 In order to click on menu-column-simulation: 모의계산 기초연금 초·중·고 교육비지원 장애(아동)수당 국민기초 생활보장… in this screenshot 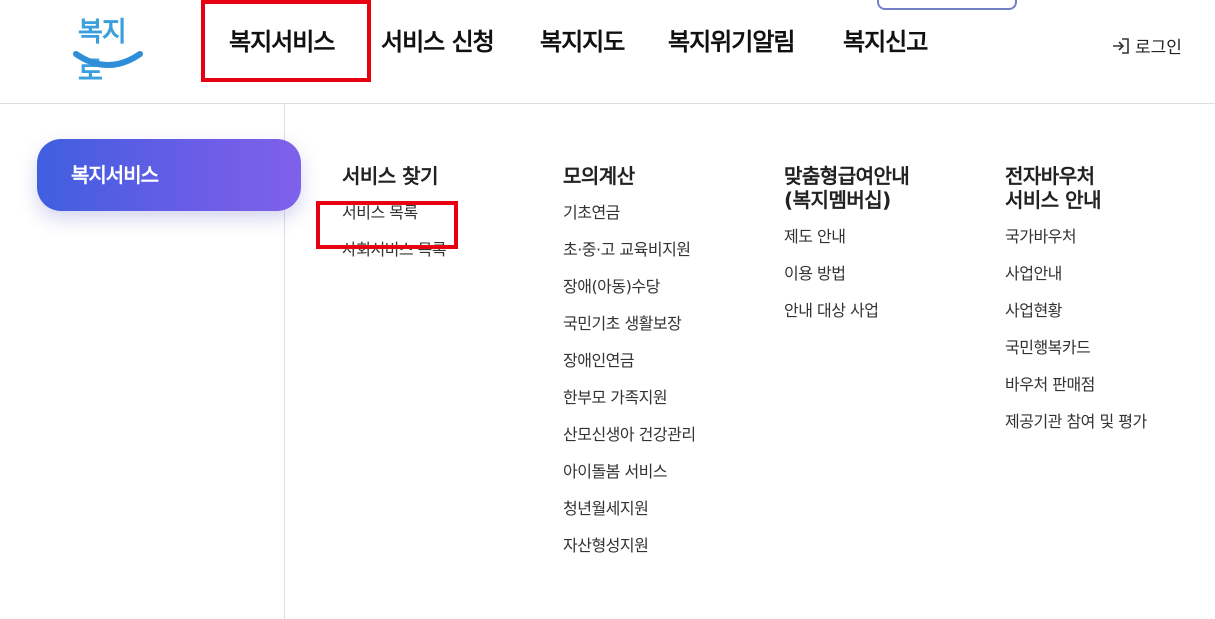, I will do `click(629, 368)`.